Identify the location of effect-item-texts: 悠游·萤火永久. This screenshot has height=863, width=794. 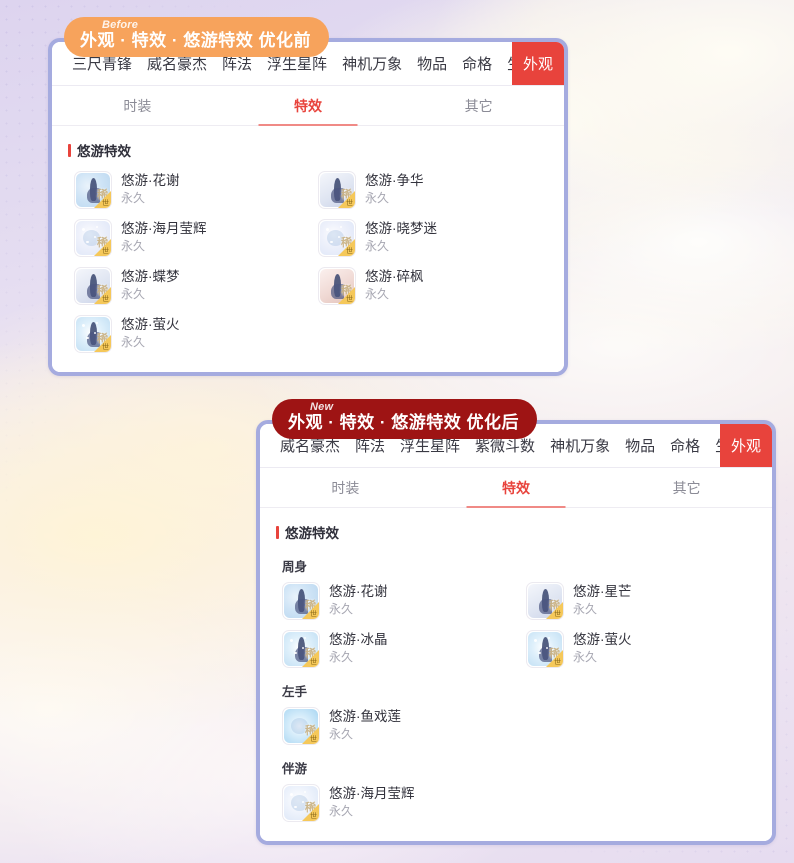
(150, 333).